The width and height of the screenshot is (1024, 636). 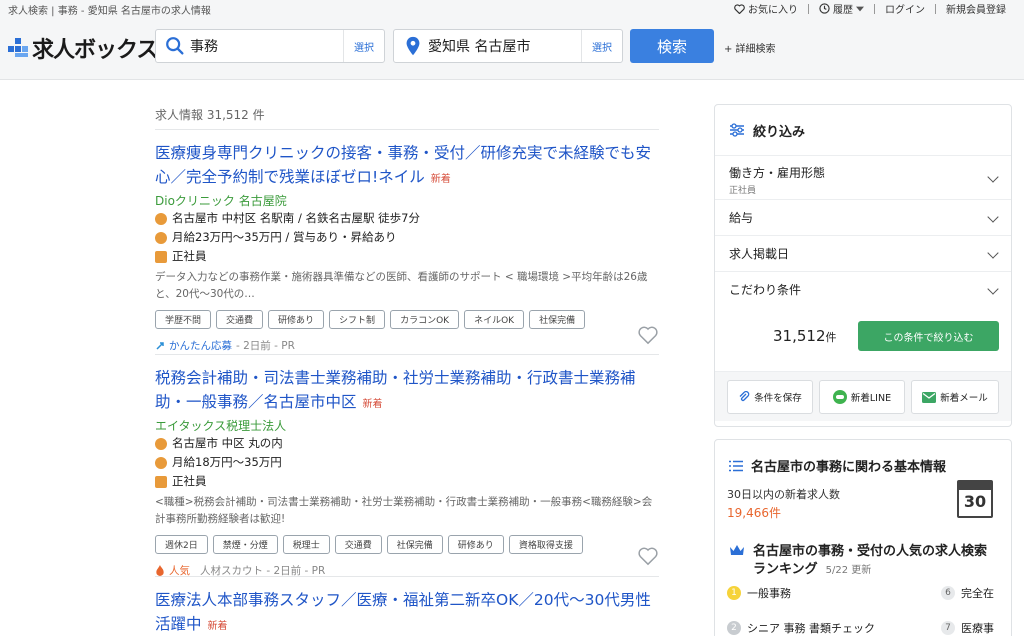 I want to click on salary-text: 月給23万円〜35万円 / 賞与あり・昇給あり, so click(x=284, y=237).